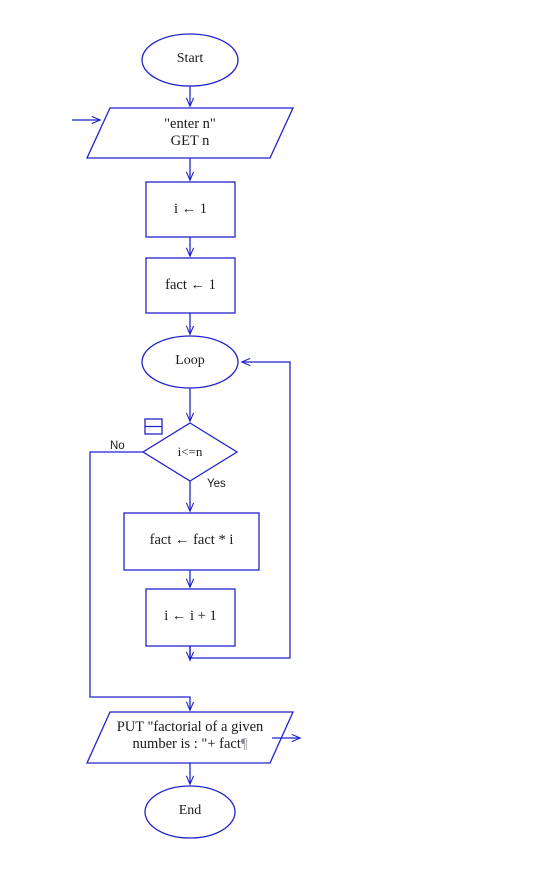 The image size is (545, 892). Describe the element at coordinates (190, 285) in the screenshot. I see `init-fact-node-shape` at that location.